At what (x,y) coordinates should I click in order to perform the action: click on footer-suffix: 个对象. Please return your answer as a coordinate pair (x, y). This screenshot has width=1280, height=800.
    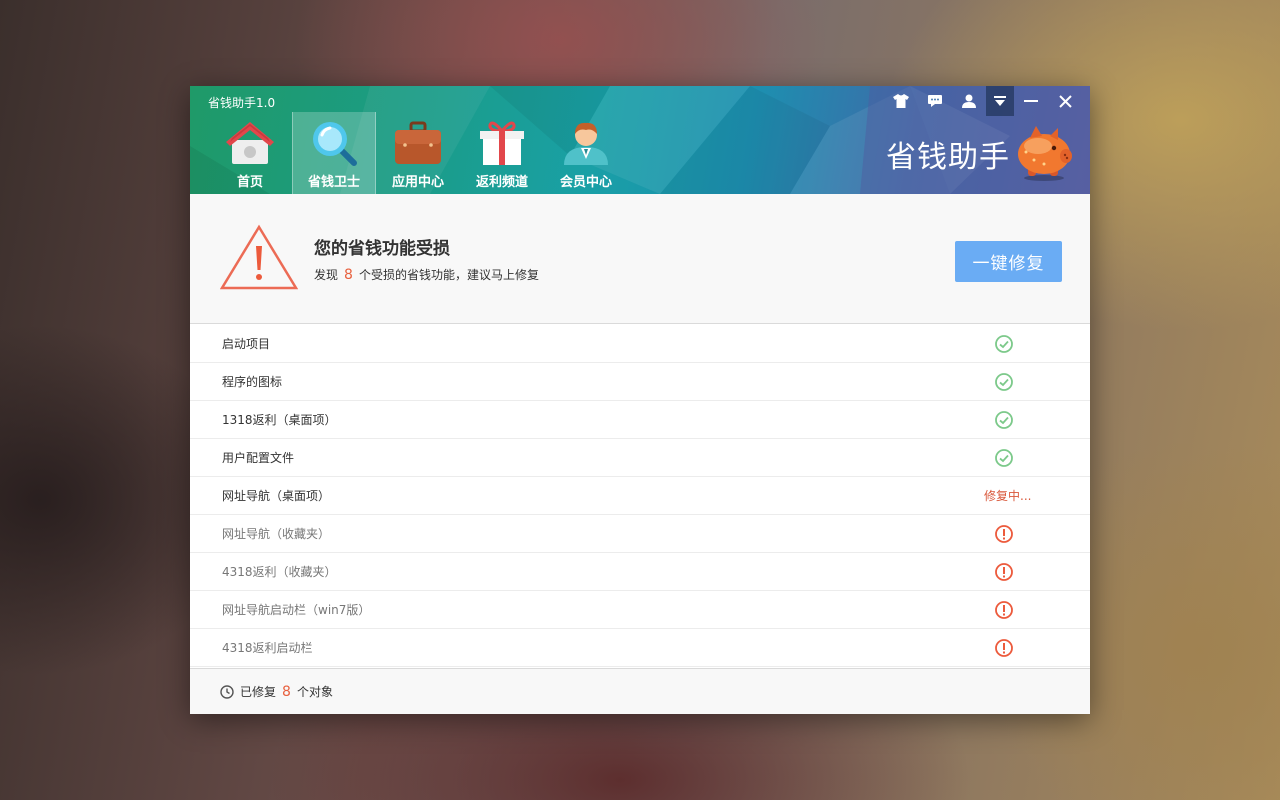
    Looking at the image, I should click on (314, 692).